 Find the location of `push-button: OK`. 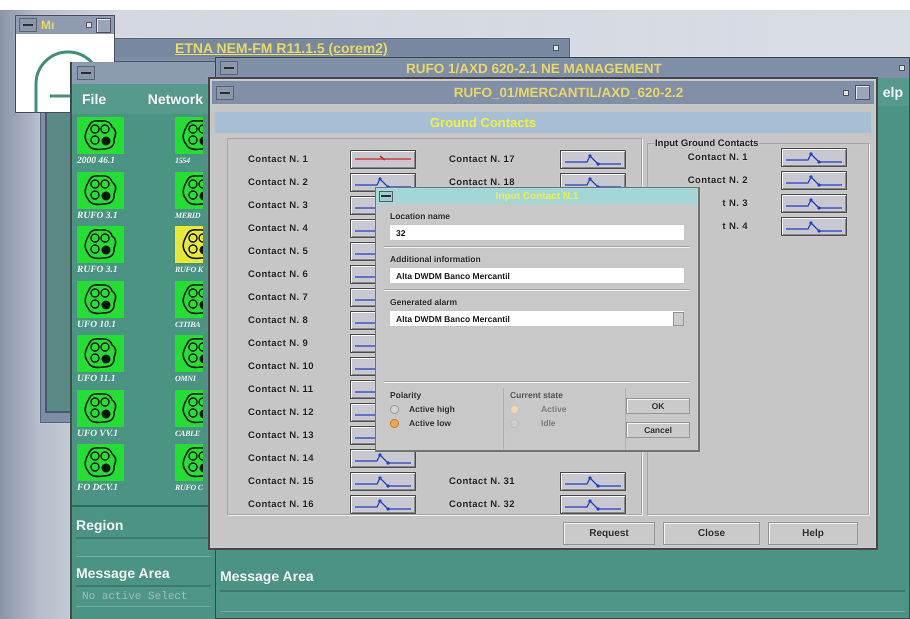

push-button: OK is located at coordinates (658, 406).